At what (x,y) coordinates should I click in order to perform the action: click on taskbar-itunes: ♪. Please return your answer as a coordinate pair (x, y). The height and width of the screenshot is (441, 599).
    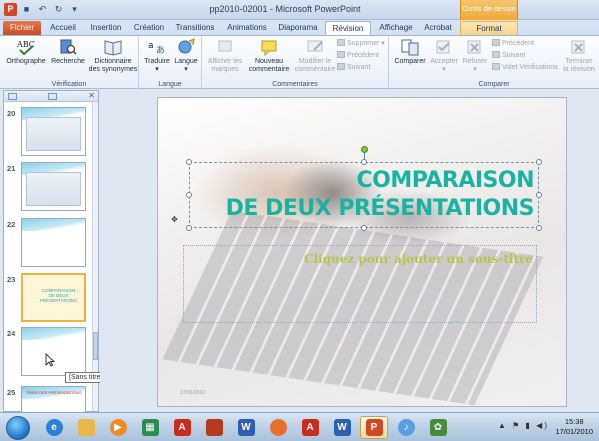
    Looking at the image, I should click on (406, 427).